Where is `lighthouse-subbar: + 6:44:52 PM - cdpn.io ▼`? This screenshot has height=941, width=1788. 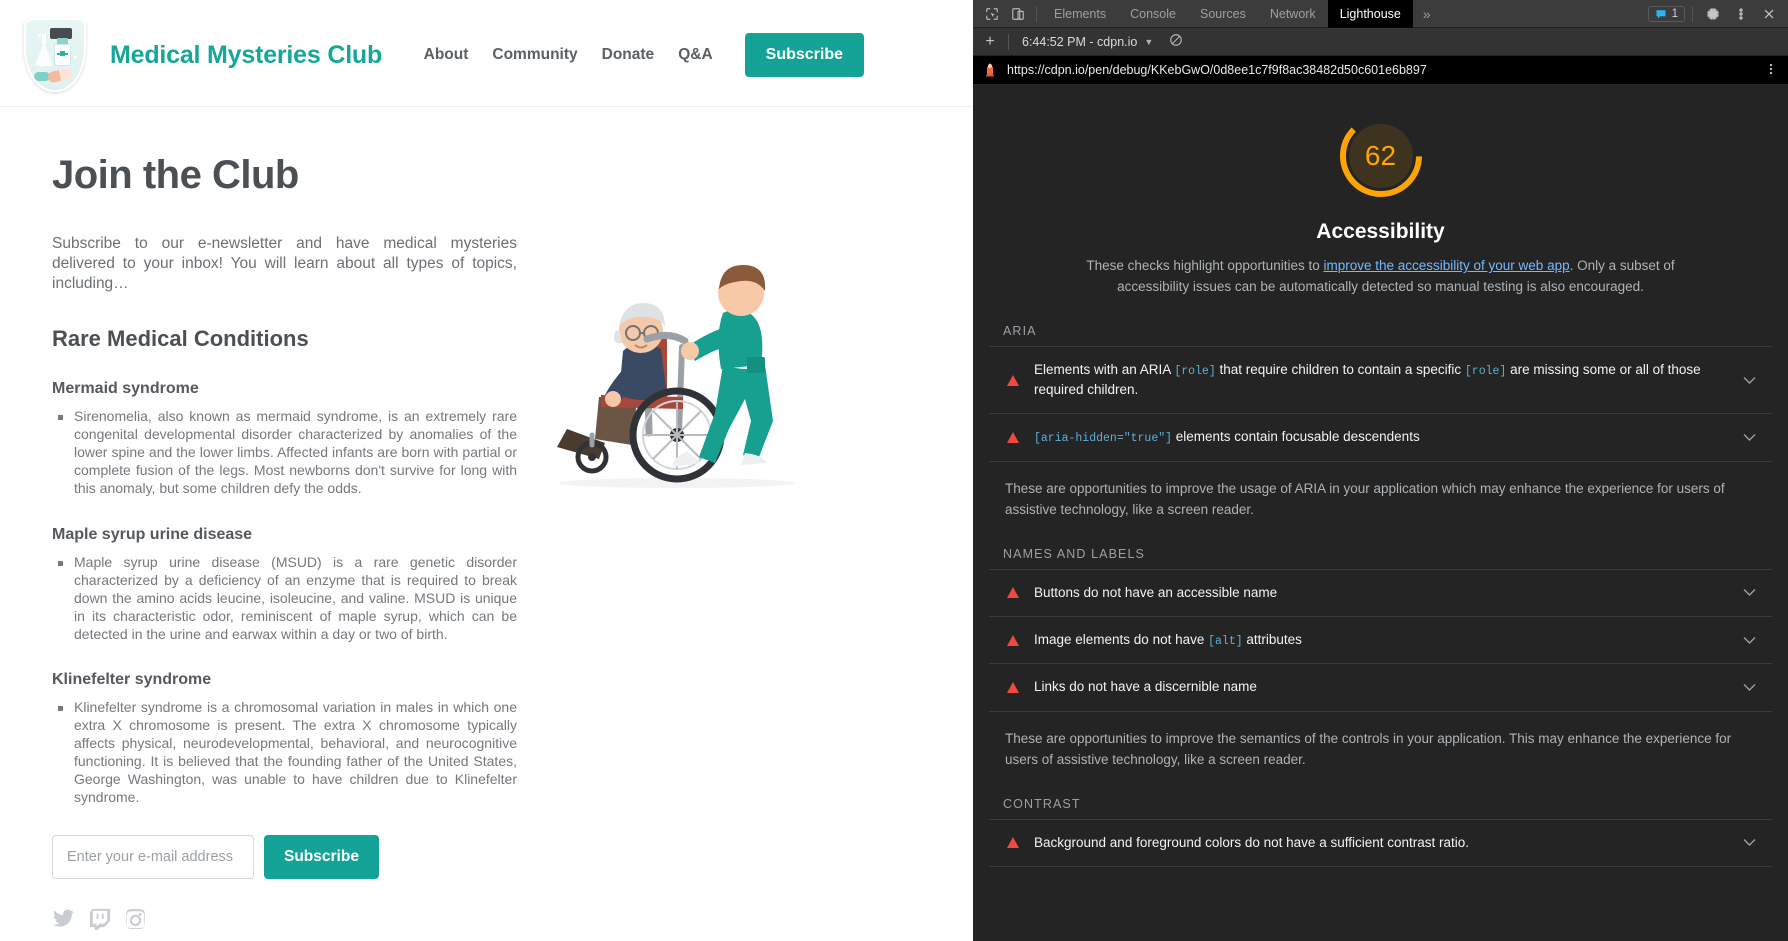 lighthouse-subbar: + 6:44:52 PM - cdpn.io ▼ is located at coordinates (1380, 42).